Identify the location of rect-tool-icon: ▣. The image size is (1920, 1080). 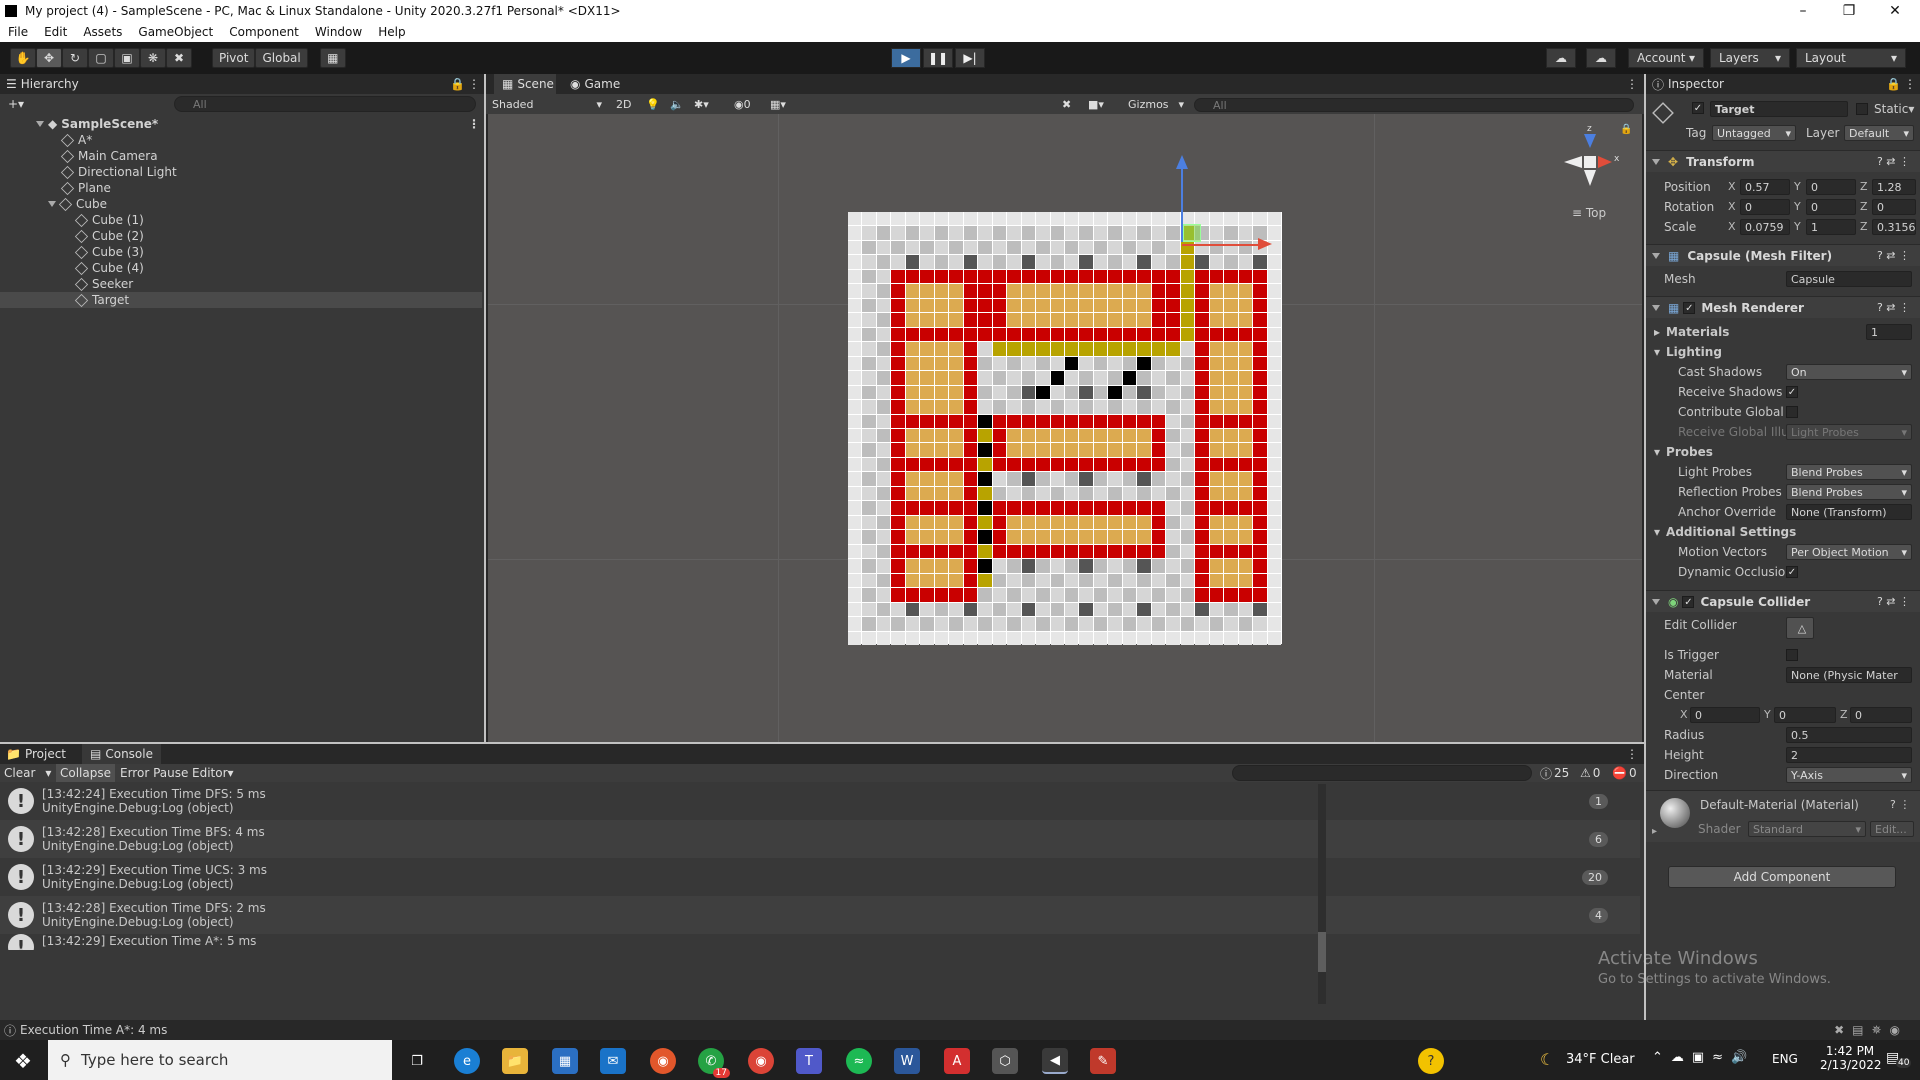
(127, 58).